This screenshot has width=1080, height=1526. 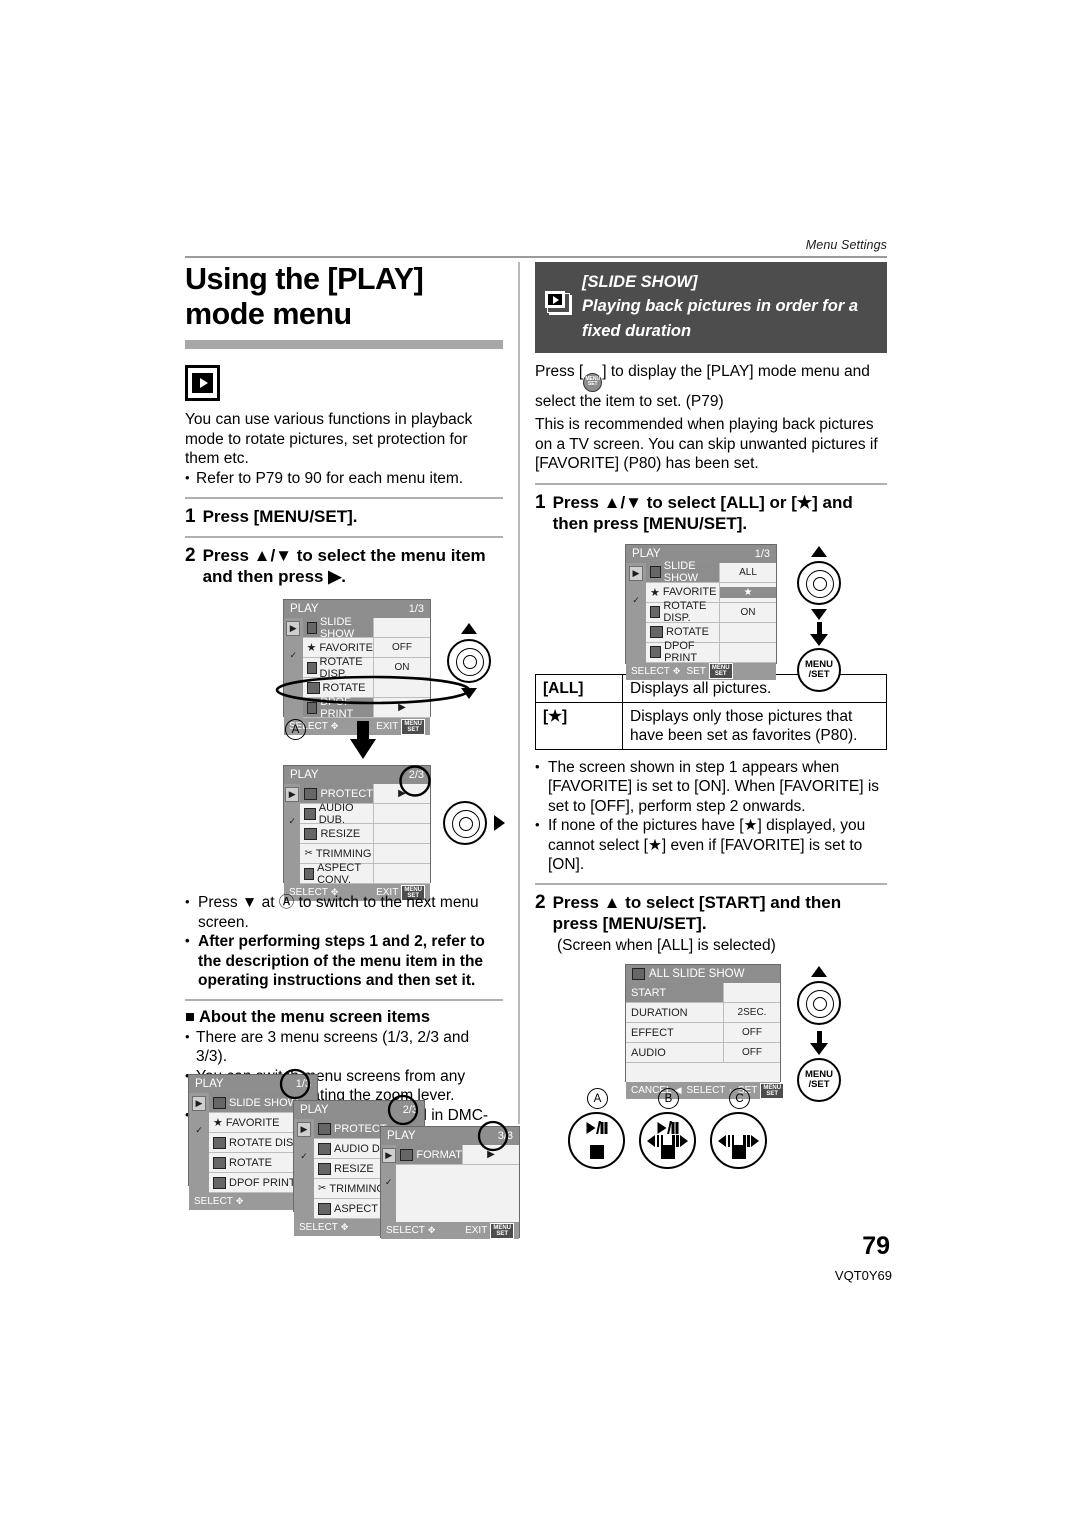 What do you see at coordinates (190, 555) in the screenshot?
I see `step-number: 2` at bounding box center [190, 555].